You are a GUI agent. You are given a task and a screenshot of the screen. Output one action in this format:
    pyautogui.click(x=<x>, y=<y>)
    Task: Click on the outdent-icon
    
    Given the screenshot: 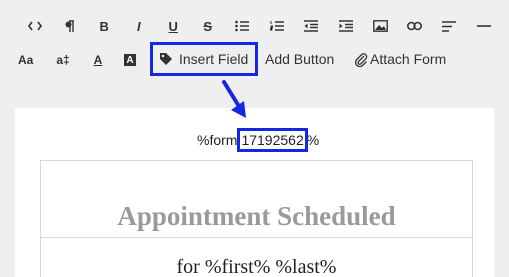 What is the action you would take?
    pyautogui.click(x=311, y=26)
    